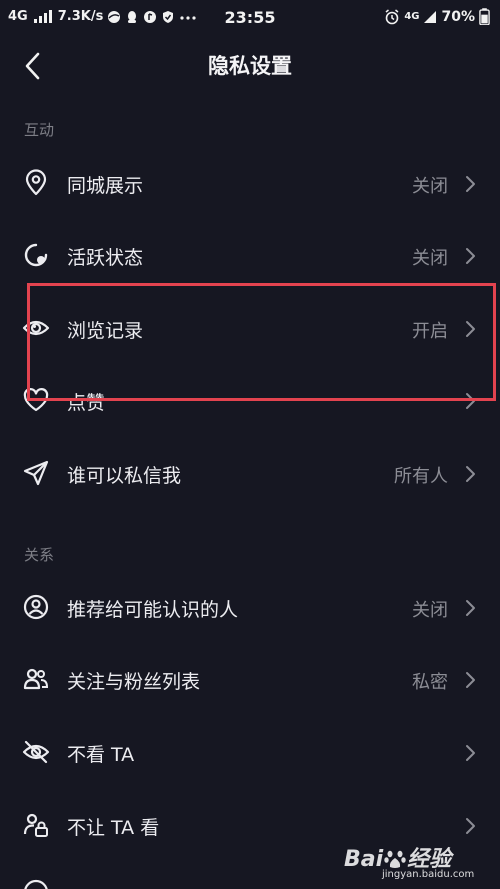  What do you see at coordinates (101, 755) in the screenshot?
I see `setting-label: 不看 TA` at bounding box center [101, 755].